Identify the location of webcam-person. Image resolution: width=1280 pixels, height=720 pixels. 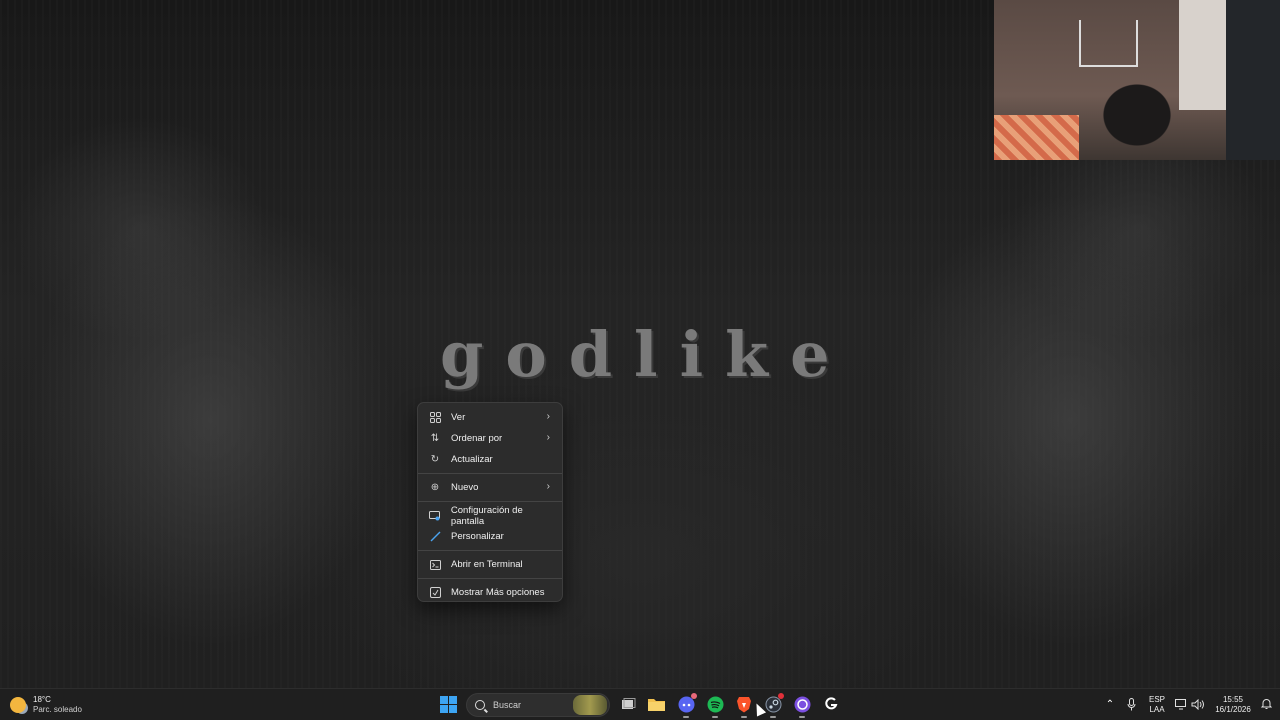
(1136, 110).